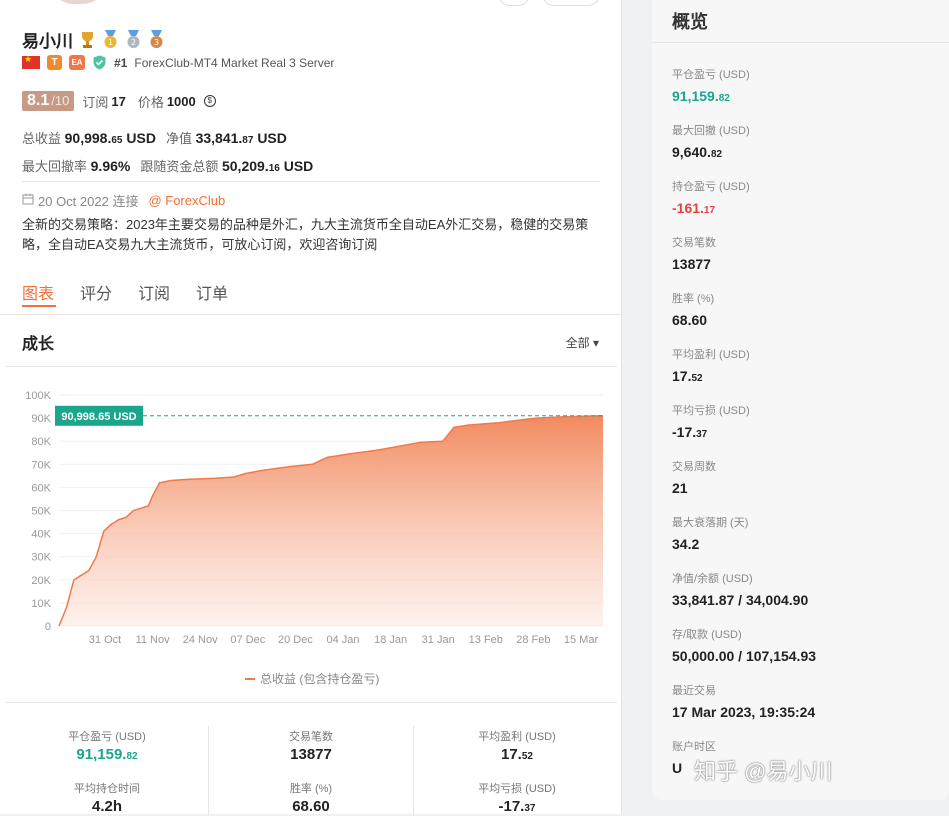 This screenshot has height=816, width=949. What do you see at coordinates (41, 535) in the screenshot?
I see `y-tick-label: 40K` at bounding box center [41, 535].